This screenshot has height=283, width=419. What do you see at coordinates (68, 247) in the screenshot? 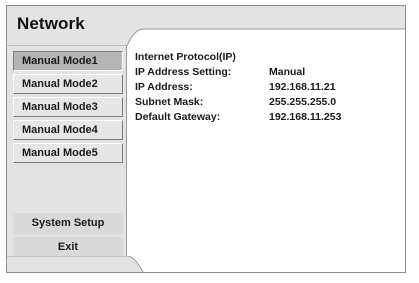
I see `exit-button: Exit` at bounding box center [68, 247].